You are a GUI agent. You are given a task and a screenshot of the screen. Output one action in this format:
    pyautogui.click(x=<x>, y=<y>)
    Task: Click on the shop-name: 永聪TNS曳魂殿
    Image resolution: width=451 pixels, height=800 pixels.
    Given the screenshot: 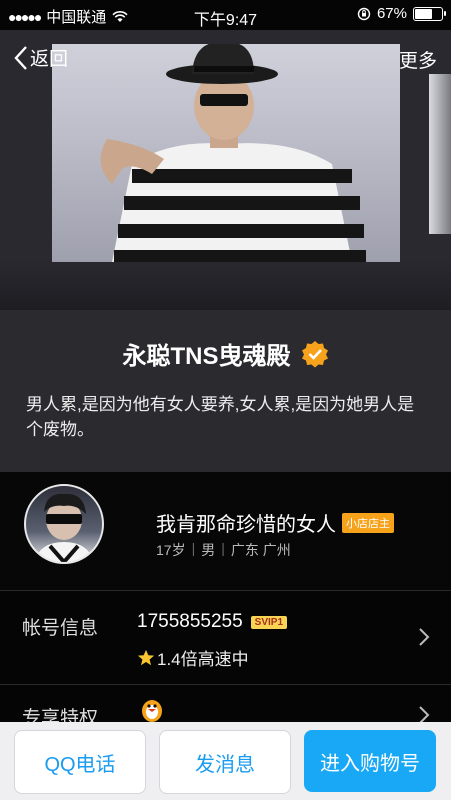 What is the action you would take?
    pyautogui.click(x=206, y=356)
    